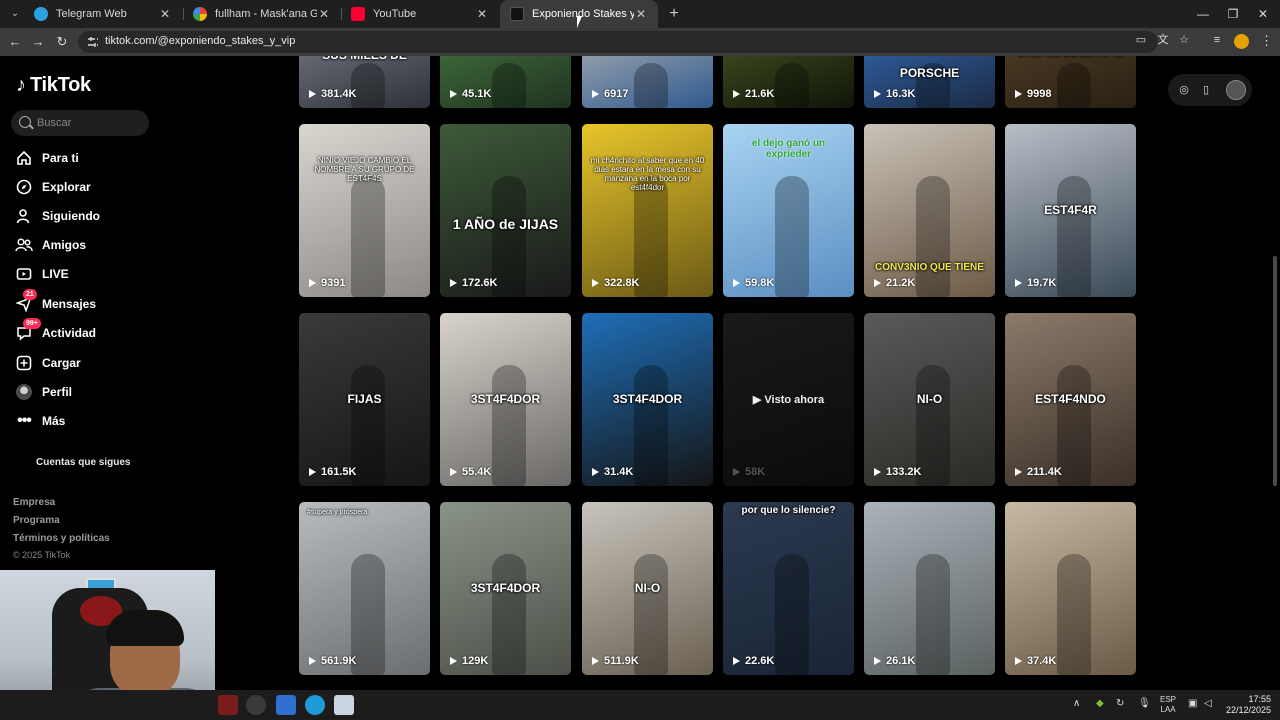 This screenshot has width=1280, height=720. What do you see at coordinates (1203, 14) in the screenshot?
I see `minimize-button: —` at bounding box center [1203, 14].